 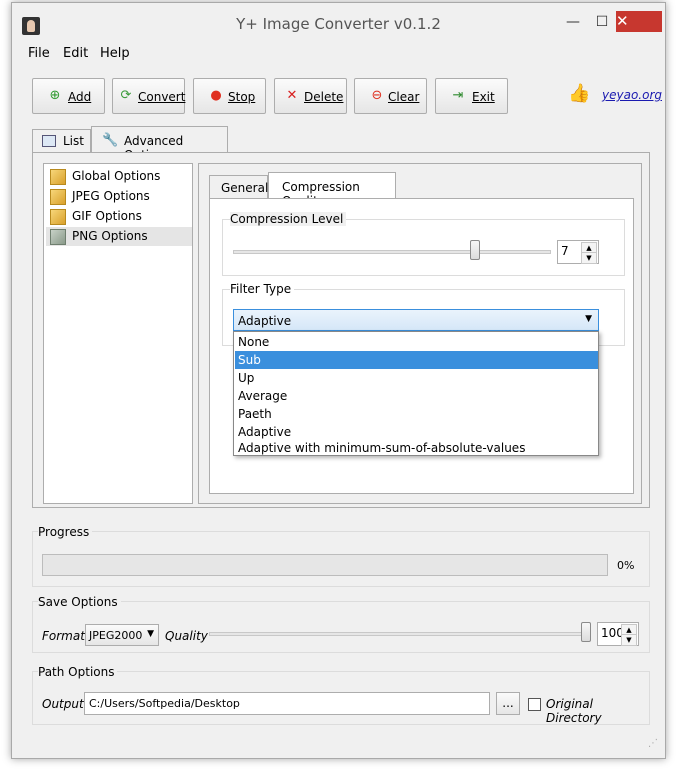 I want to click on save-options-group: Format JPEG2000 ▼ Quality 100 ▲ ▼, so click(x=341, y=627).